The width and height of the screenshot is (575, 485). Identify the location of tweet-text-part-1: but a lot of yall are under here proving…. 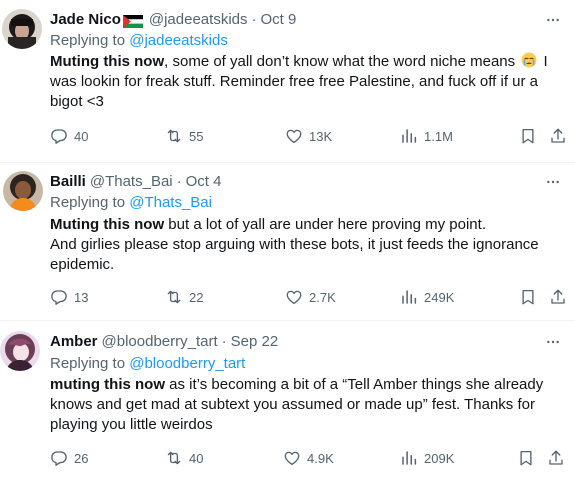
(325, 224).